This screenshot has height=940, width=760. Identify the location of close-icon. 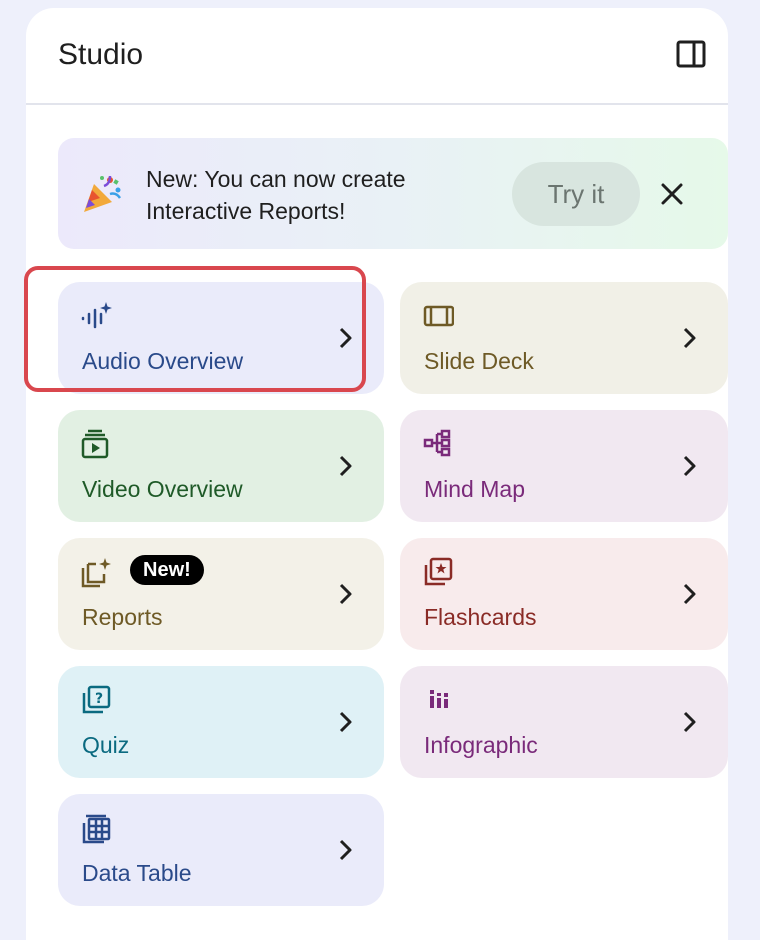
(672, 194).